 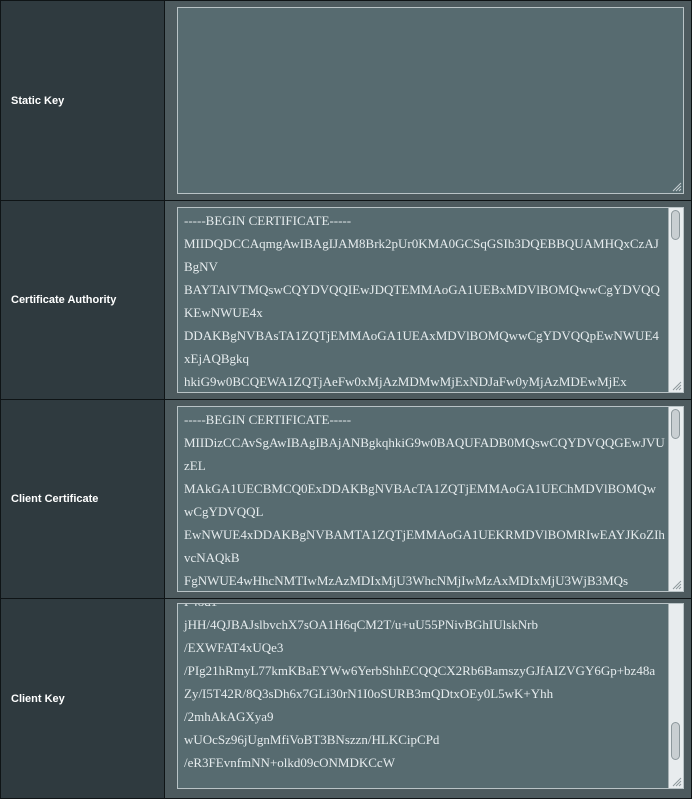 I want to click on static-key-text, so click(x=430, y=8).